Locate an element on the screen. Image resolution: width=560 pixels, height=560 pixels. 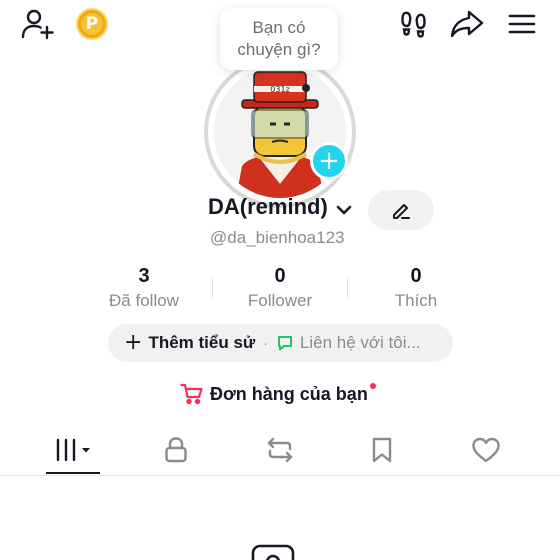
add-friend-button is located at coordinates (38, 24).